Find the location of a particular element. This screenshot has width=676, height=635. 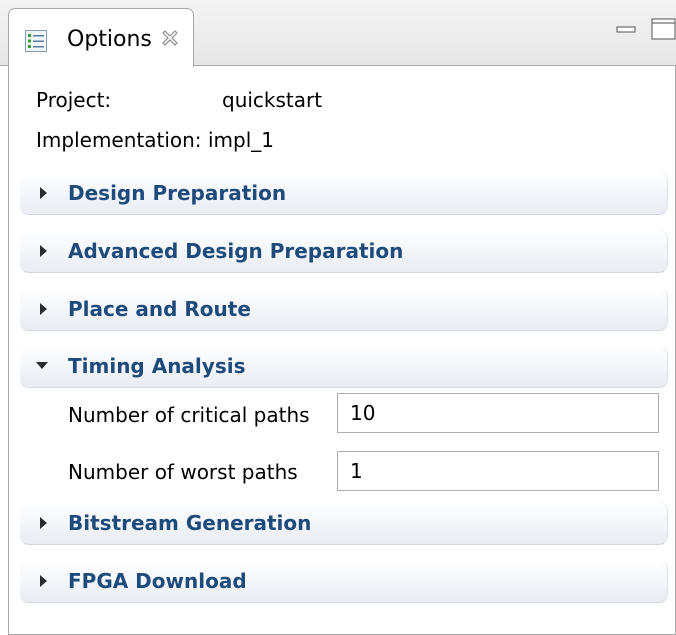

project-label: Project: is located at coordinates (74, 100).